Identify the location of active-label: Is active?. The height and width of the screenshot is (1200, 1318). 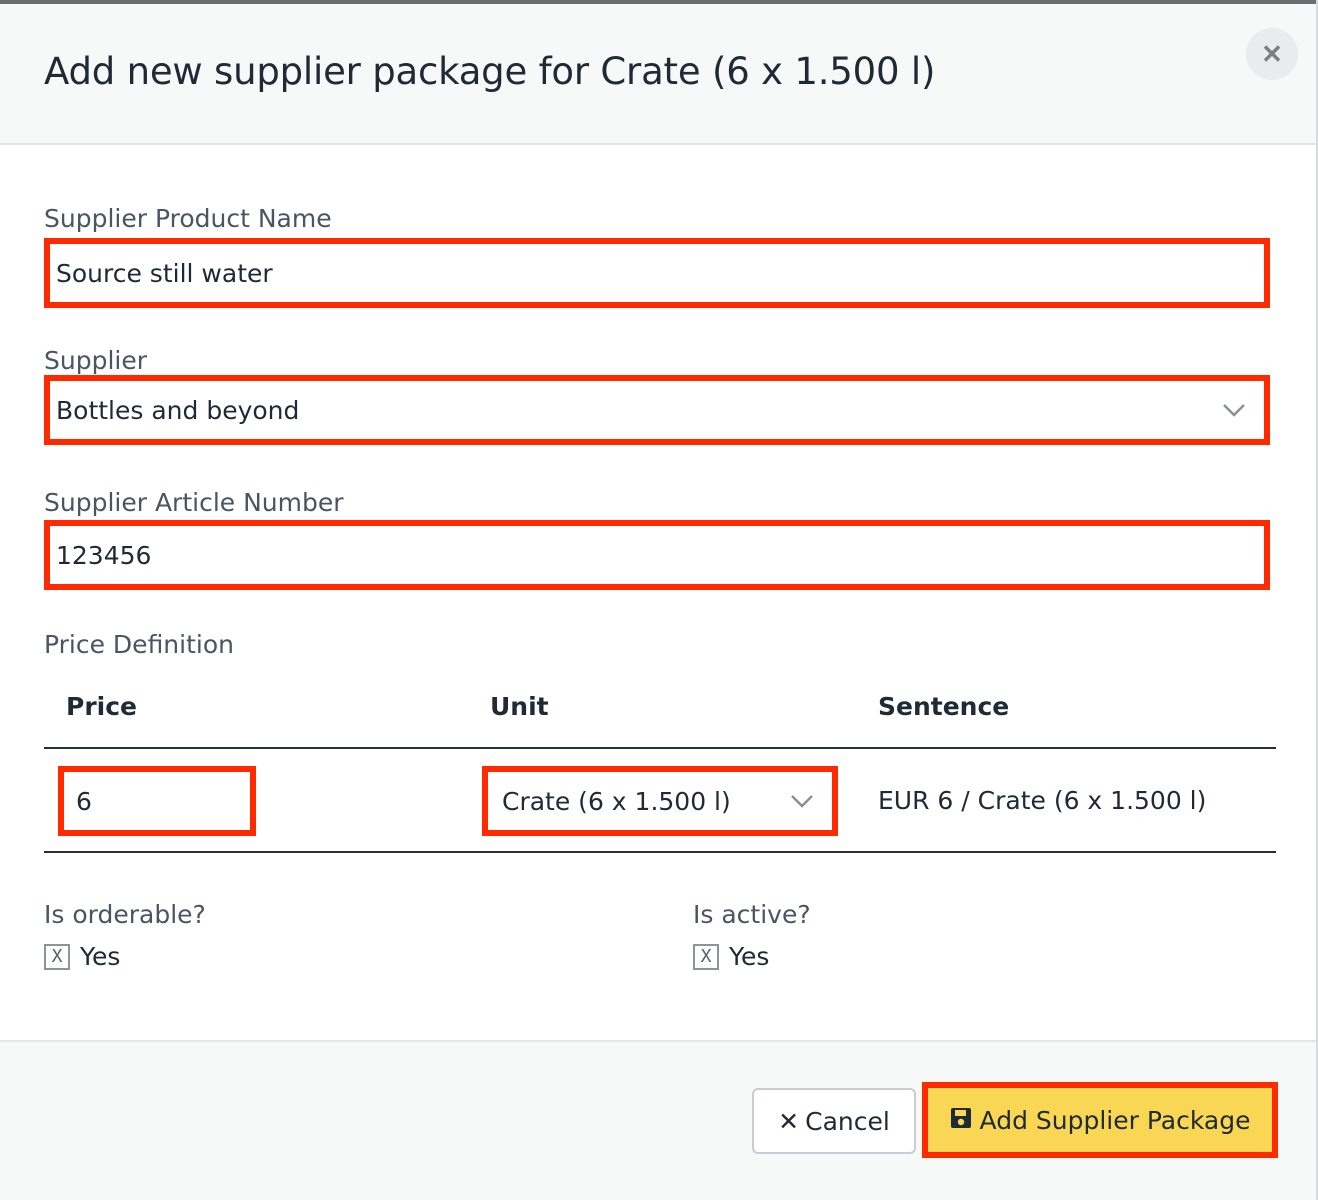
(752, 914).